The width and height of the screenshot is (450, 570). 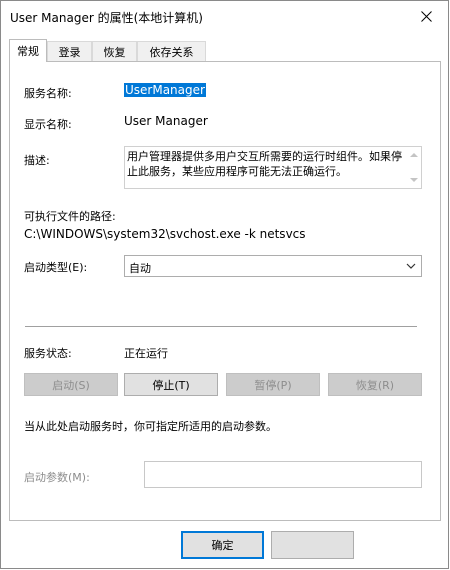 I want to click on ok-button-label: 确定, so click(x=222, y=545).